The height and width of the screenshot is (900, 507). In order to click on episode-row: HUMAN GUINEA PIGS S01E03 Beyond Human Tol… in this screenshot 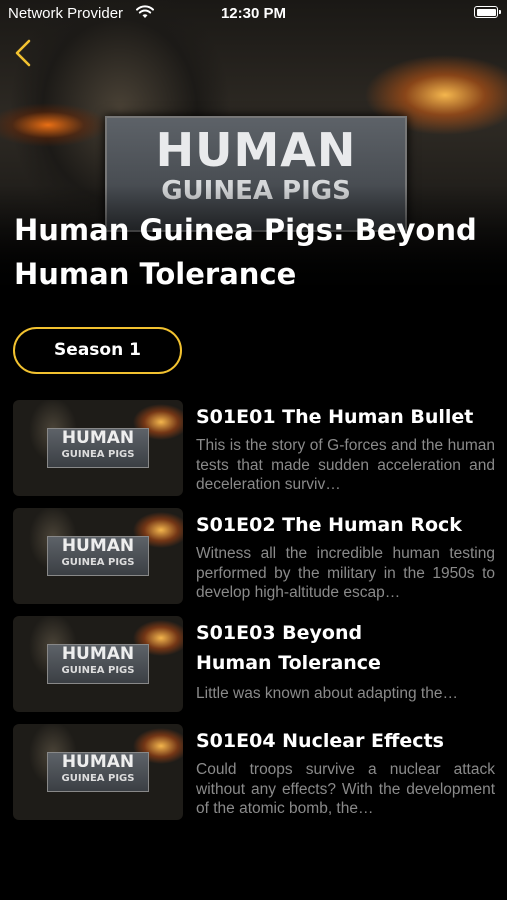, I will do `click(253, 665)`.